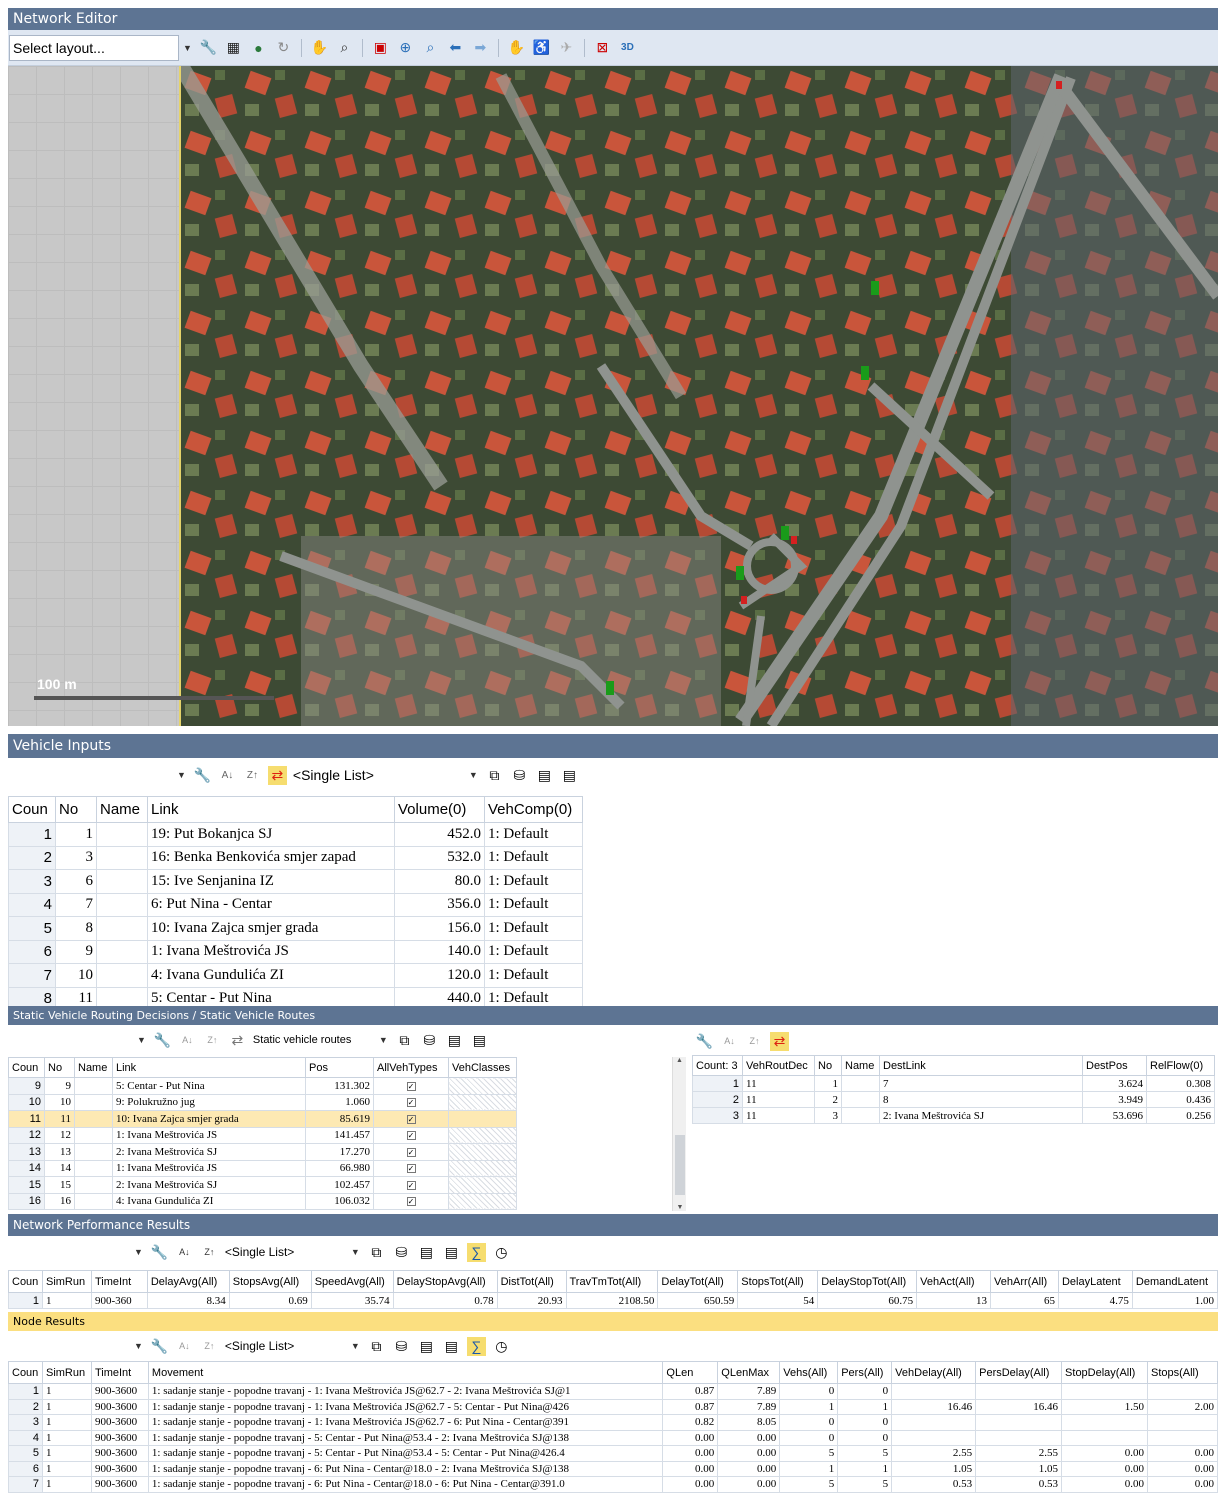  I want to click on scrollbar-thumb, so click(680, 1165).